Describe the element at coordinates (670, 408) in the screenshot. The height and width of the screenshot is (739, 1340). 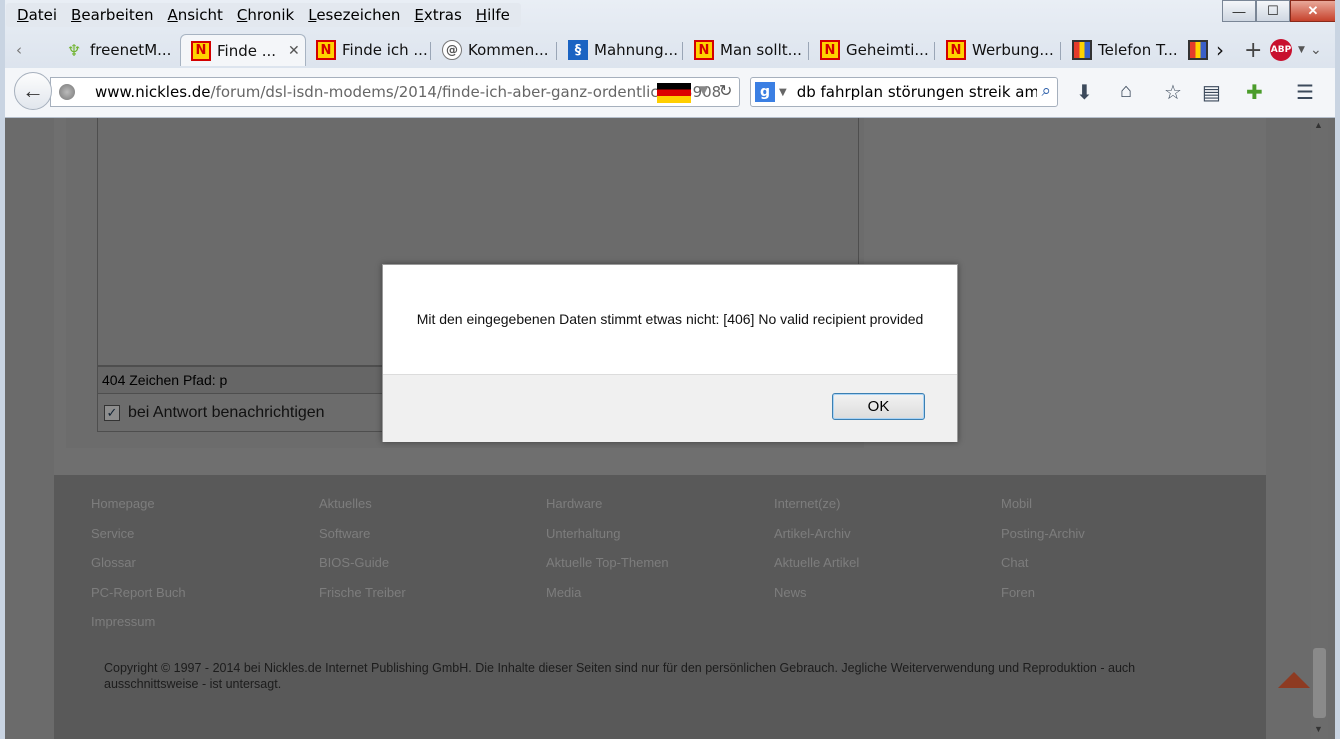
I see `dialog-button-bar: OK` at that location.